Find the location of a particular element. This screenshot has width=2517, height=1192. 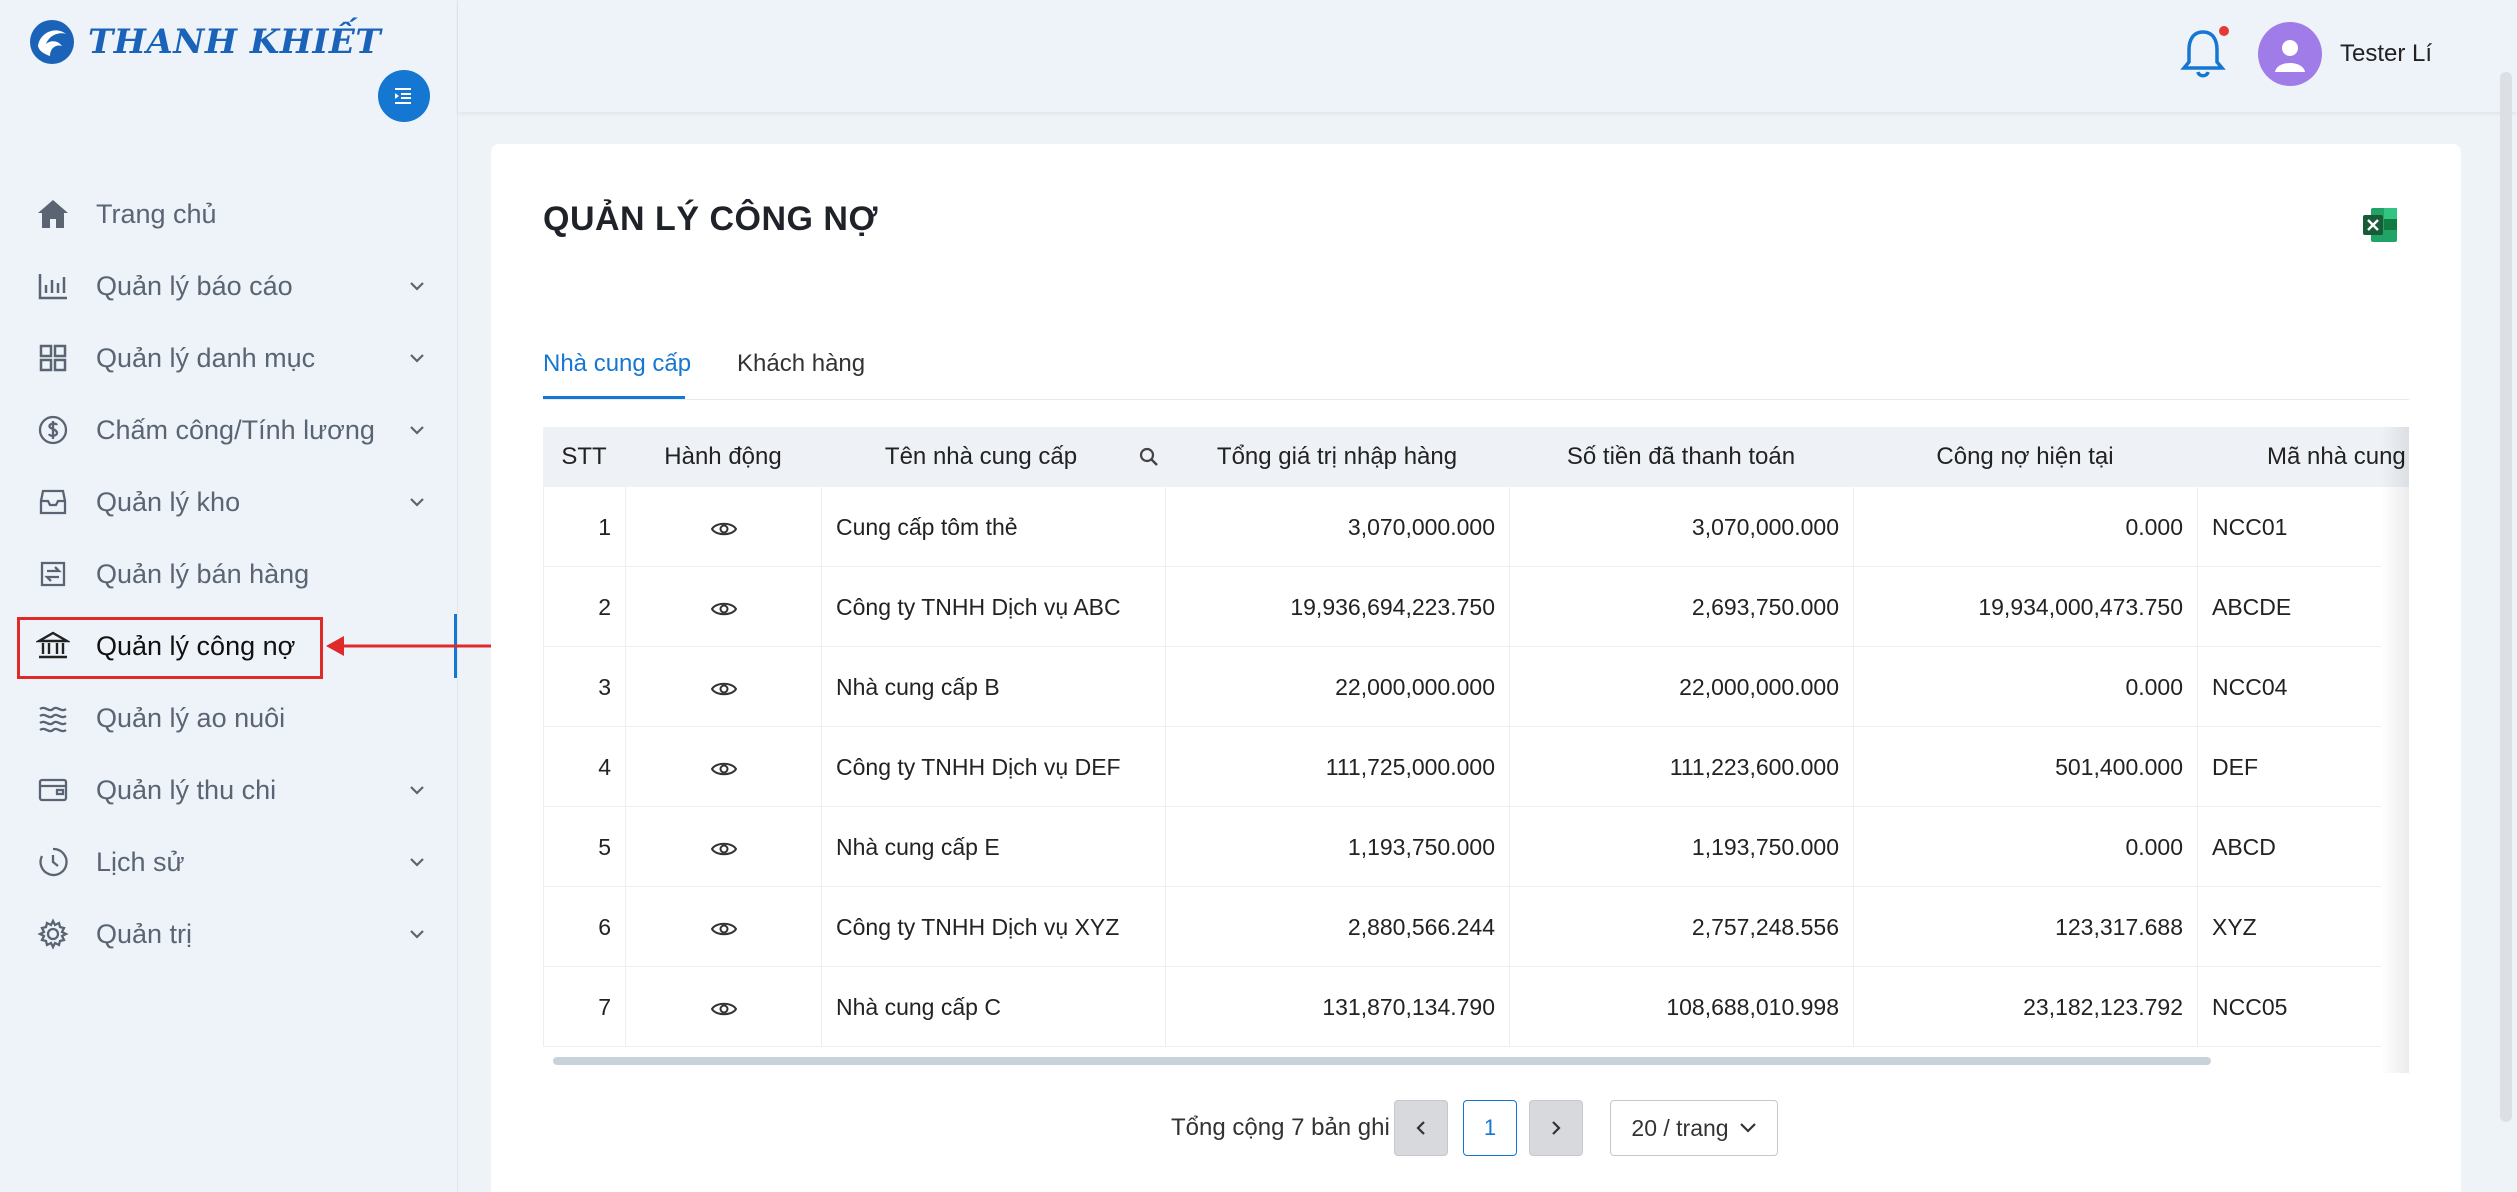

cell-supplier-code: DEF is located at coordinates (2289, 767).